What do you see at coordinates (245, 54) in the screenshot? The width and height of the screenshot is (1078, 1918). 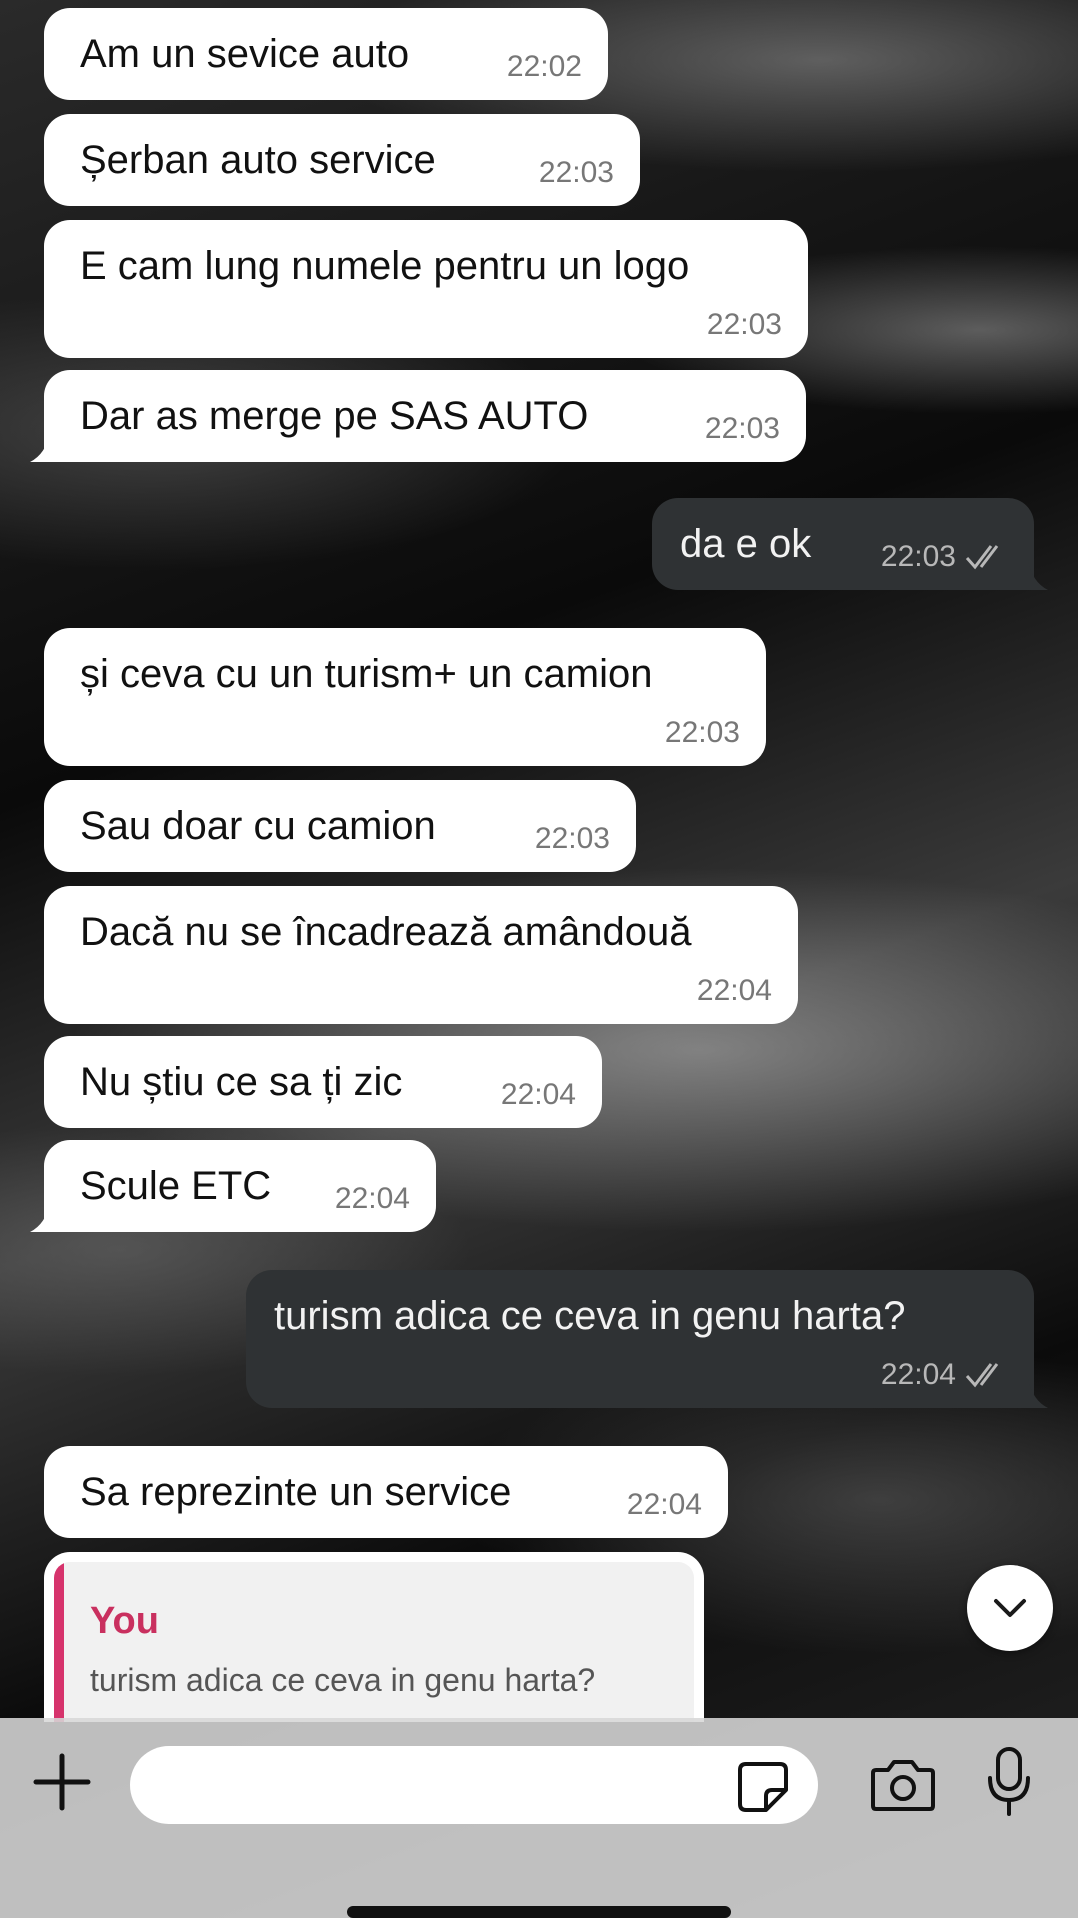 I see `message-text: Am un sevice auto` at bounding box center [245, 54].